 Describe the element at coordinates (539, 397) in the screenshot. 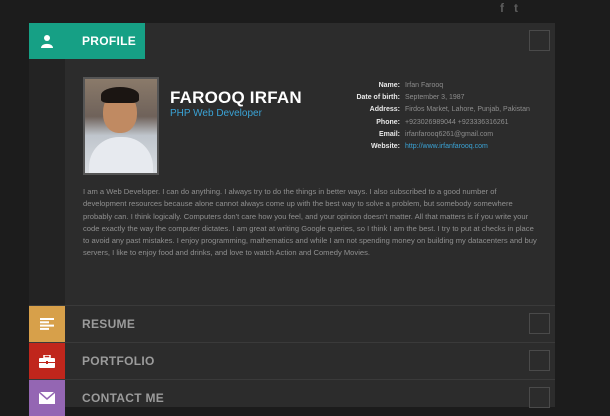

I see `toggle-contact-button` at that location.